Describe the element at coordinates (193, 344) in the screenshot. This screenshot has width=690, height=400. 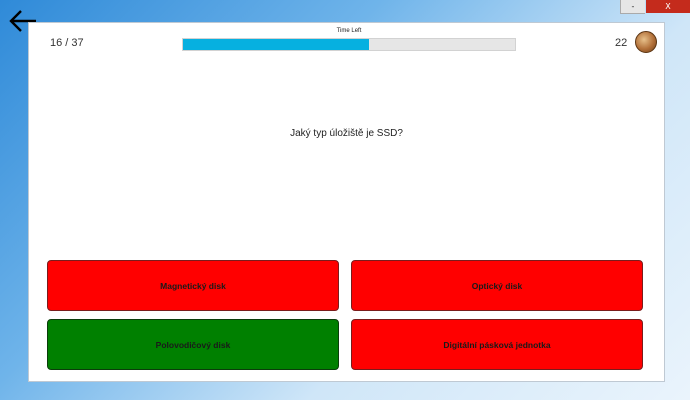
I see `answer-button-3: Polovodičový disk` at that location.